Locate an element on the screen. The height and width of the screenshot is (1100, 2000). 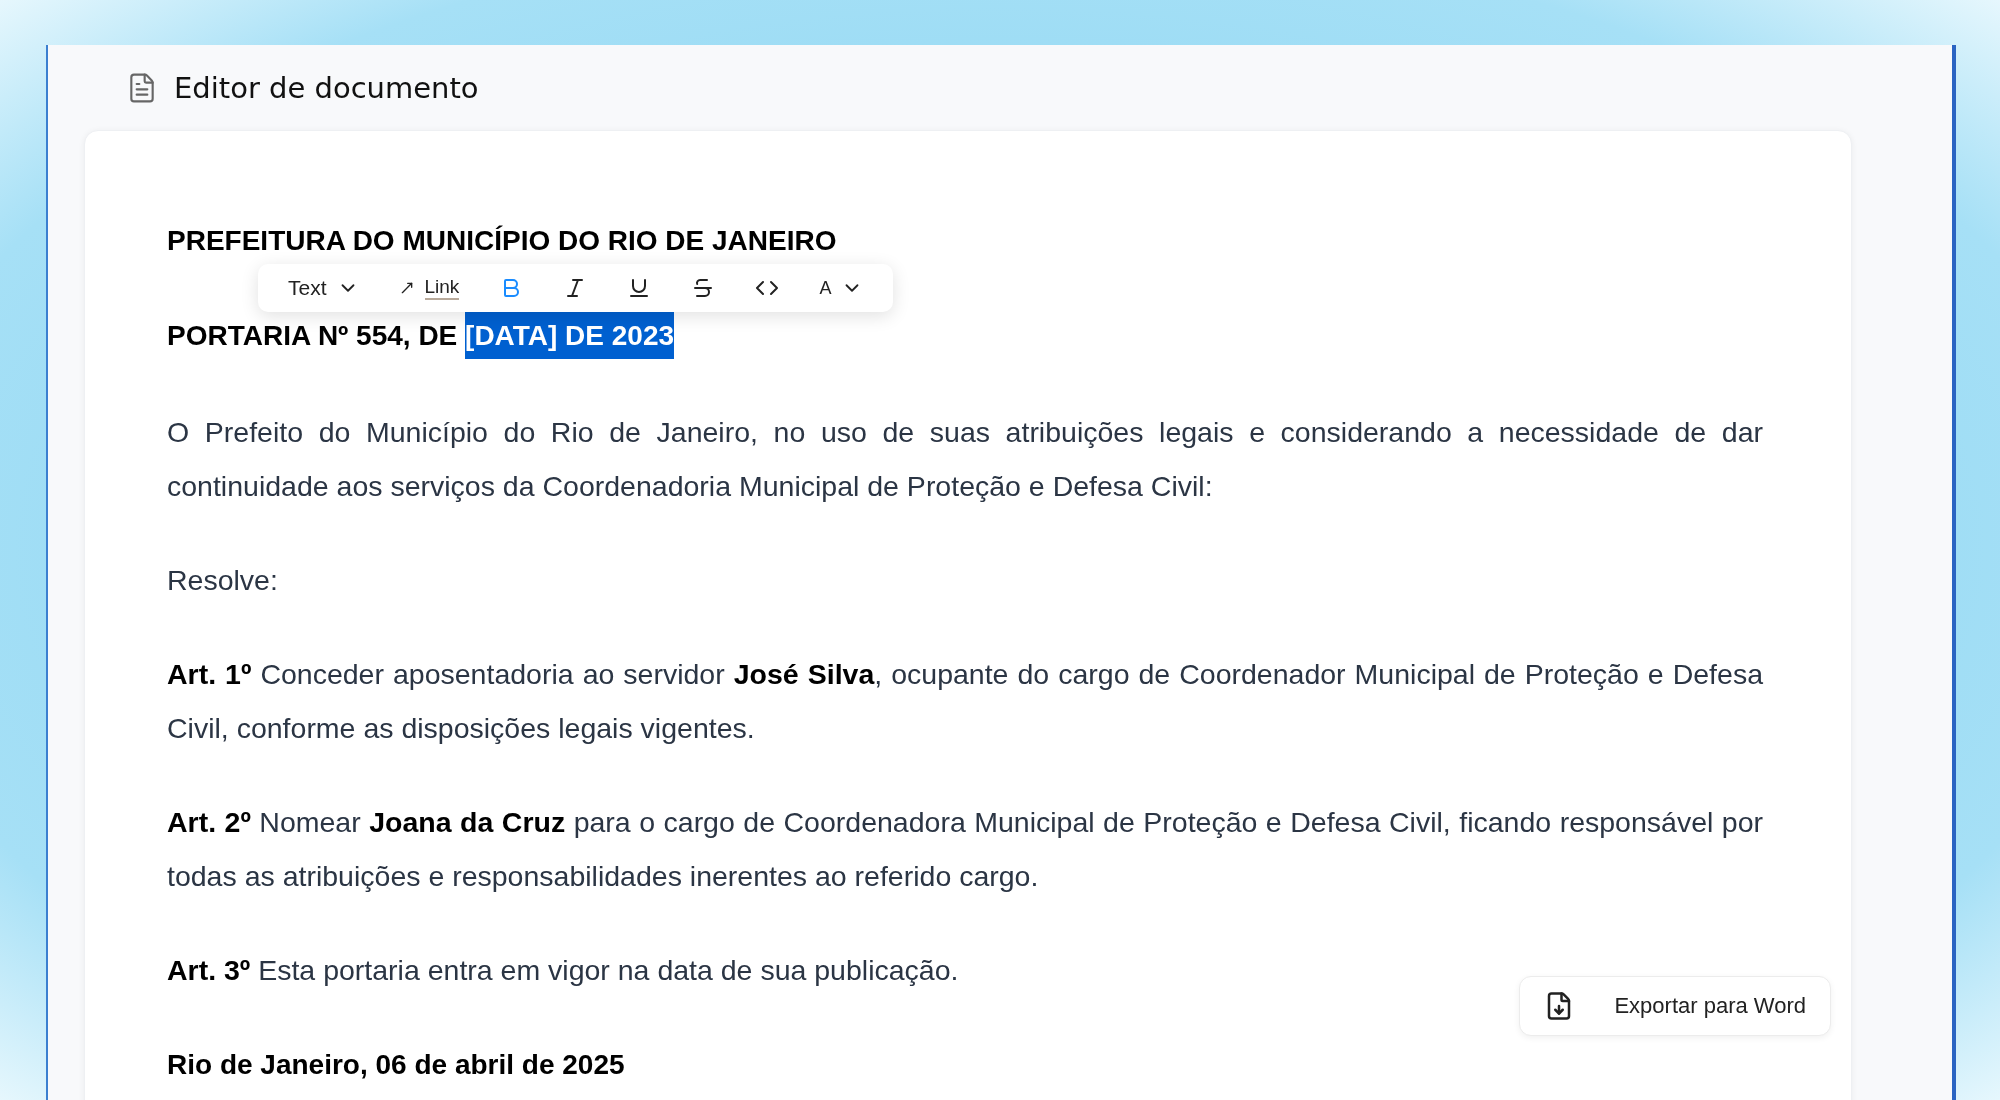
paragraph: Art. 2º Nomear Joana da Cruz para o cargo de Coordenadora Municipal de Proteção e Defesa Civil, ficando responsável por todas as atribuições e responsabilidades inerentes ao referido cargo. is located at coordinates (965, 849).